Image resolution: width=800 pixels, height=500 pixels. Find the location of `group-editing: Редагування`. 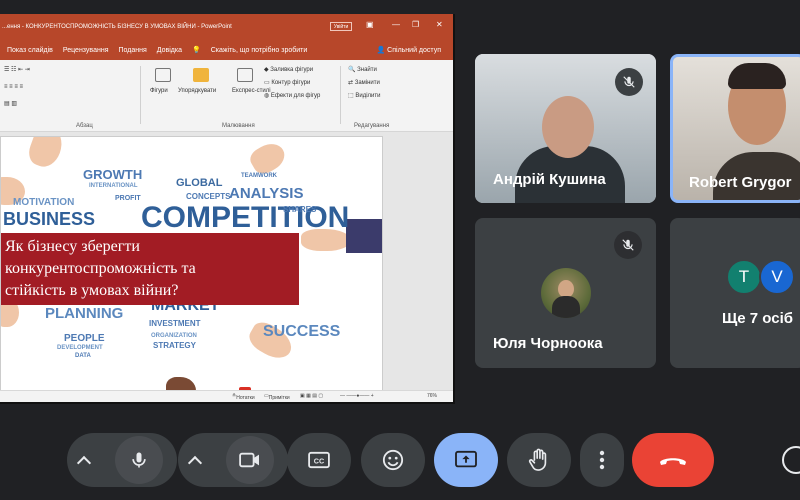

group-editing: Редагування is located at coordinates (372, 126).